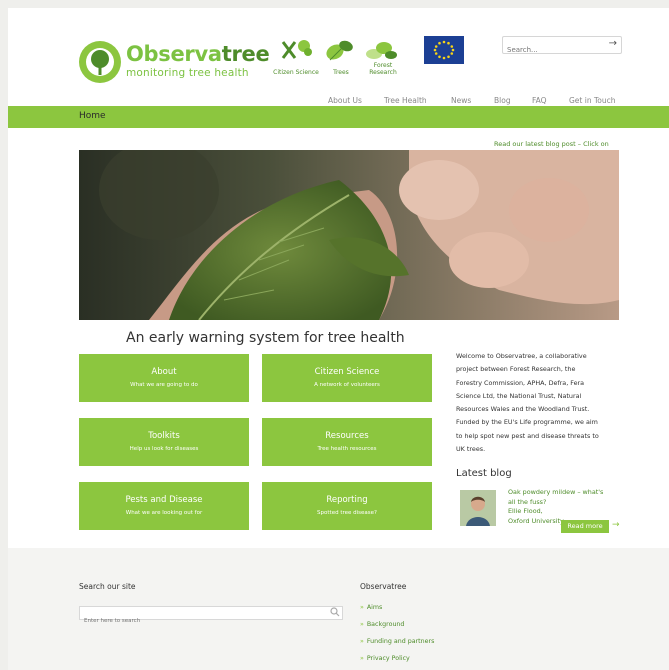  I want to click on search-icon, so click(335, 612).